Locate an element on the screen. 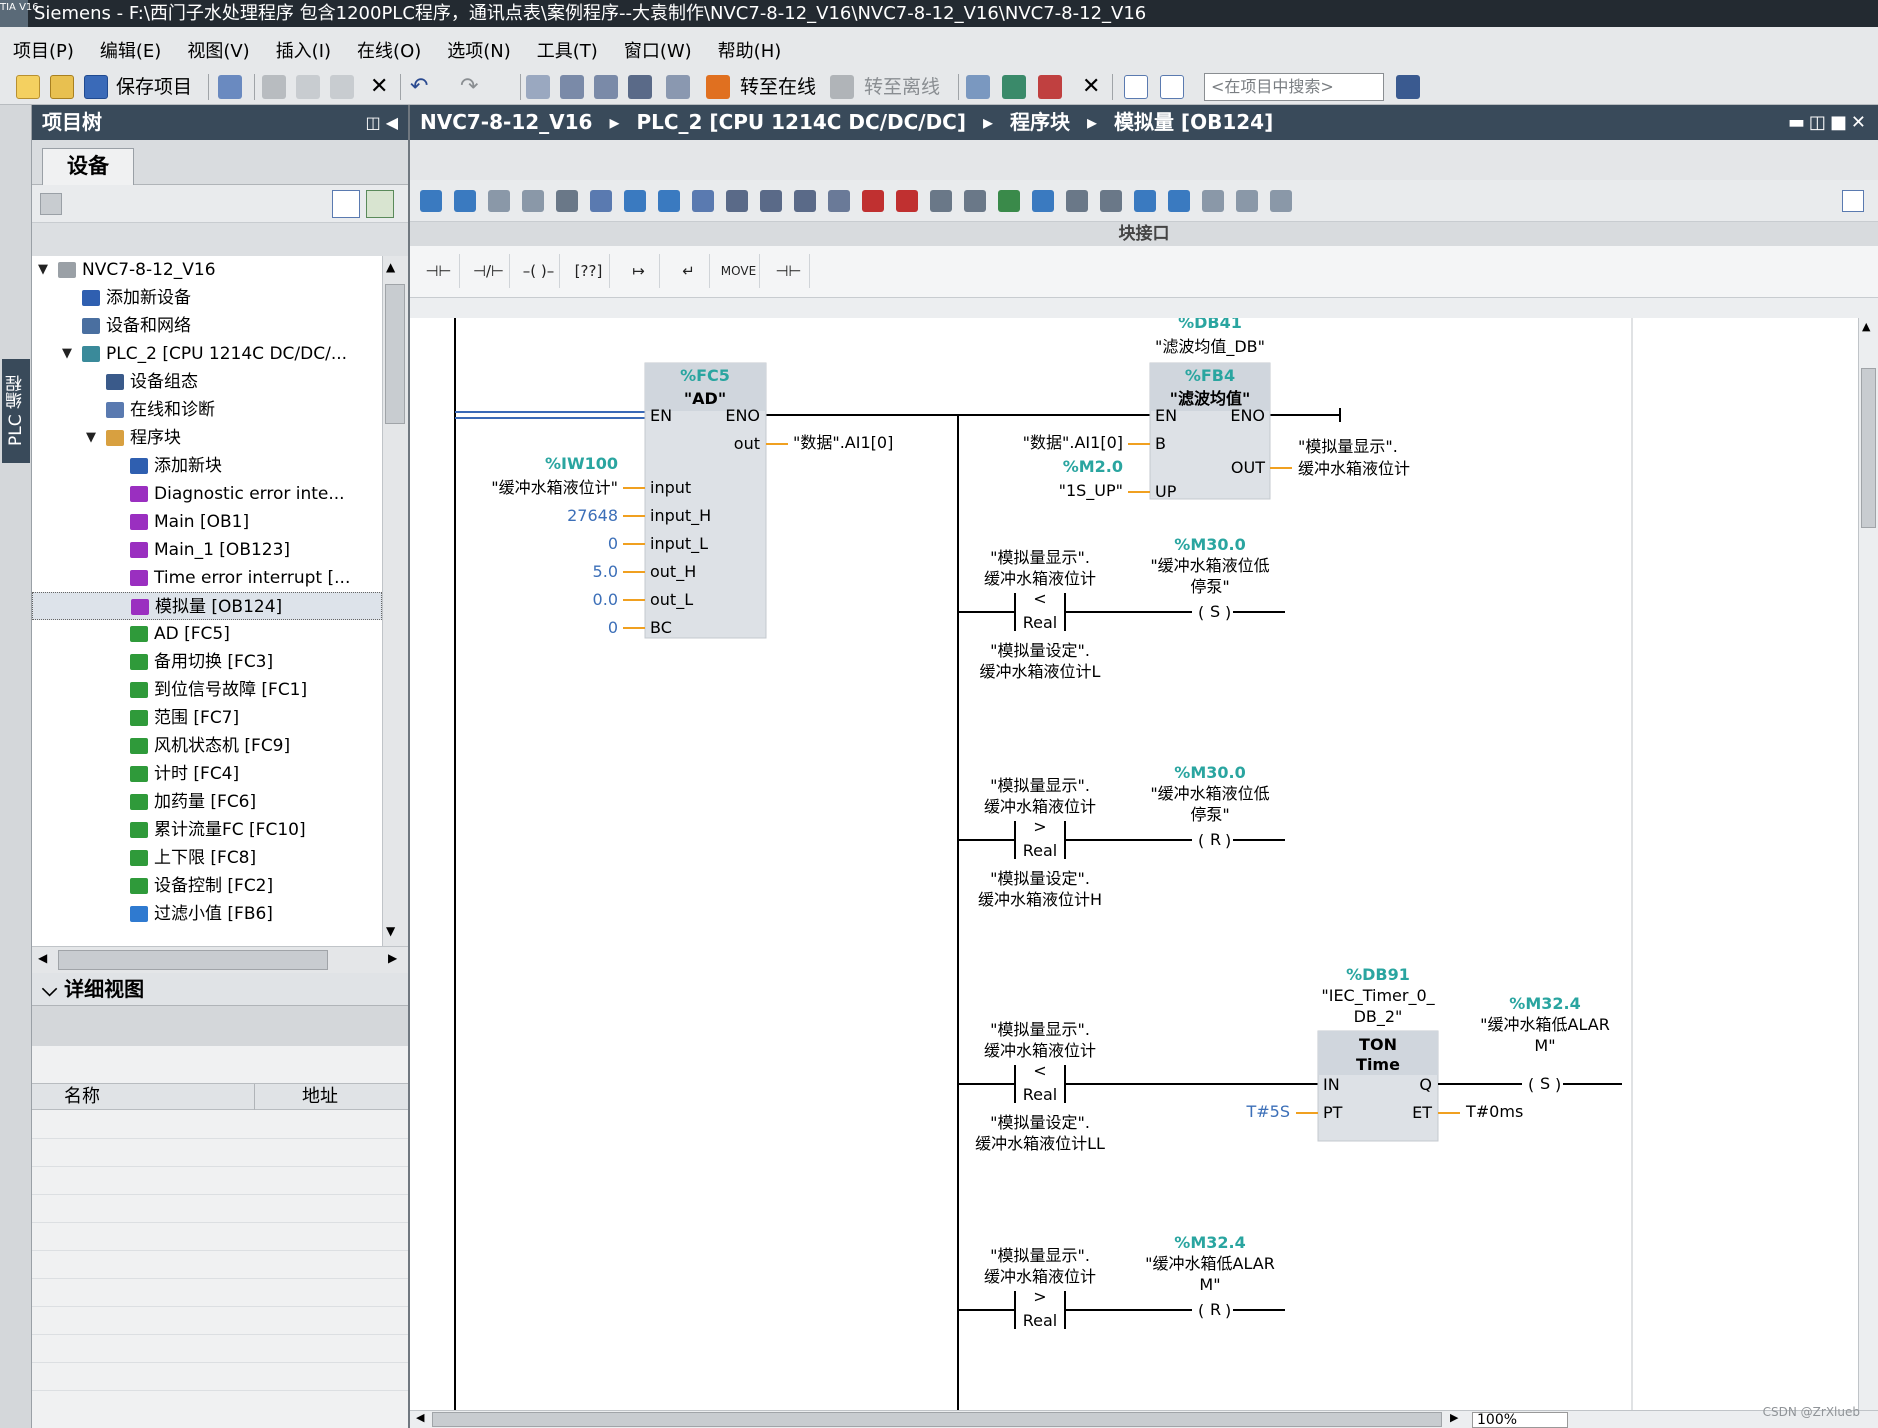 The height and width of the screenshot is (1428, 1878). tree-item: AD [FC5] is located at coordinates (207, 634).